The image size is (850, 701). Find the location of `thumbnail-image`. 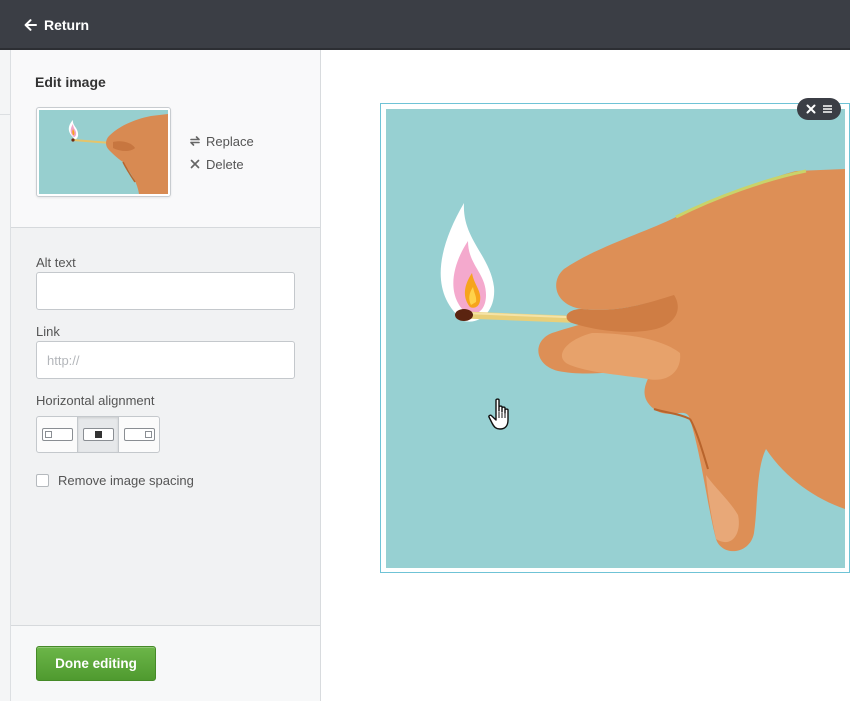

thumbnail-image is located at coordinates (103, 152).